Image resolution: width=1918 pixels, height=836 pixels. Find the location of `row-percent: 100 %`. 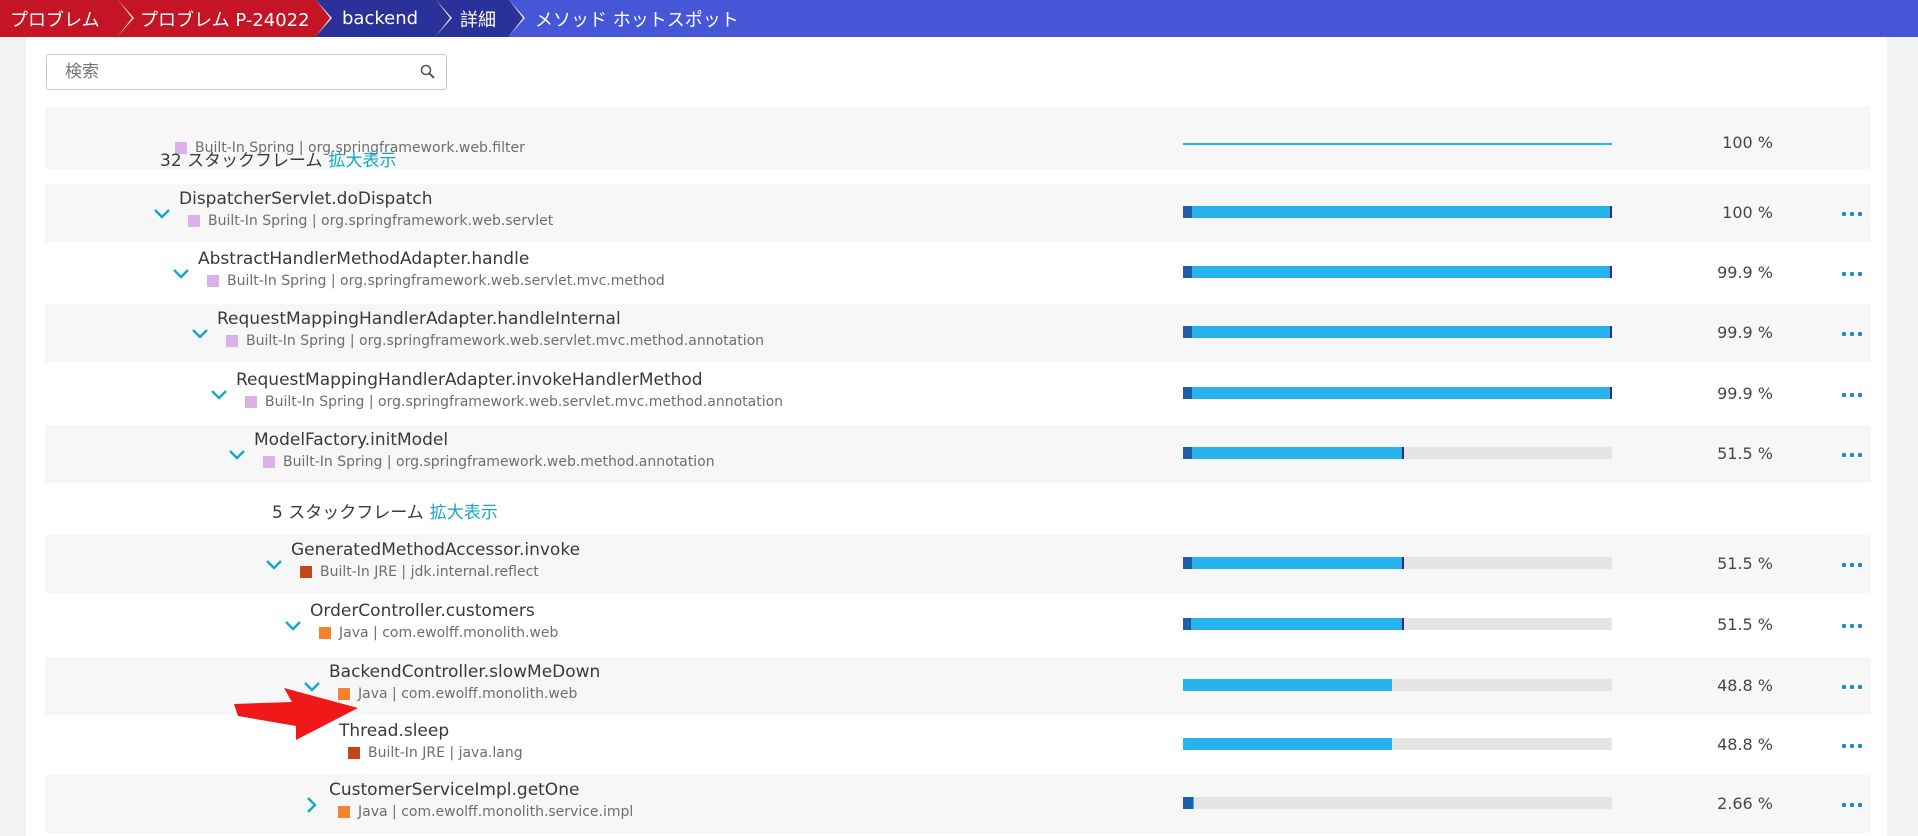

row-percent: 100 % is located at coordinates (1747, 142).